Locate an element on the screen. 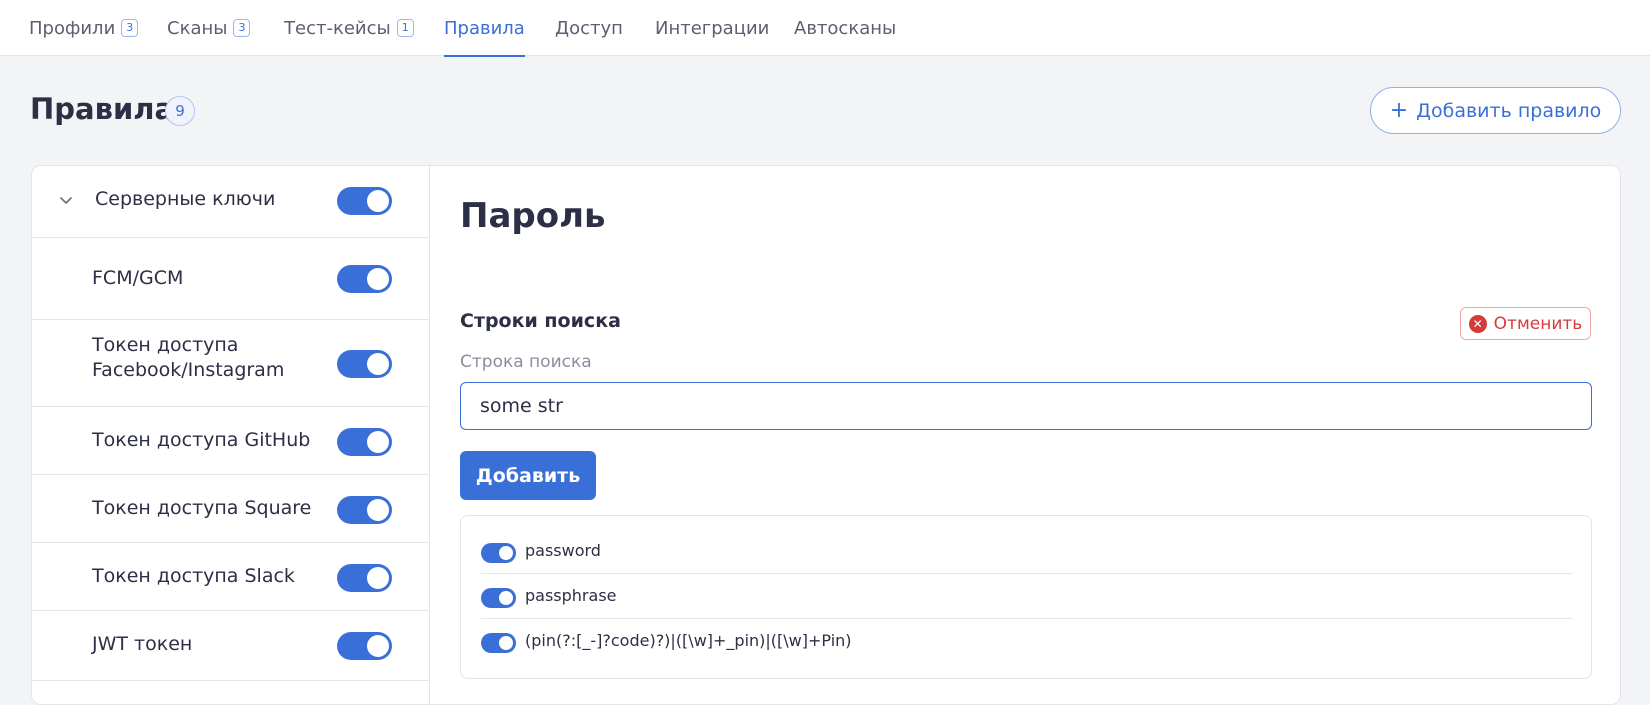 Image resolution: width=1650 pixels, height=705 pixels. list-item: passphrase is located at coordinates (1027, 596).